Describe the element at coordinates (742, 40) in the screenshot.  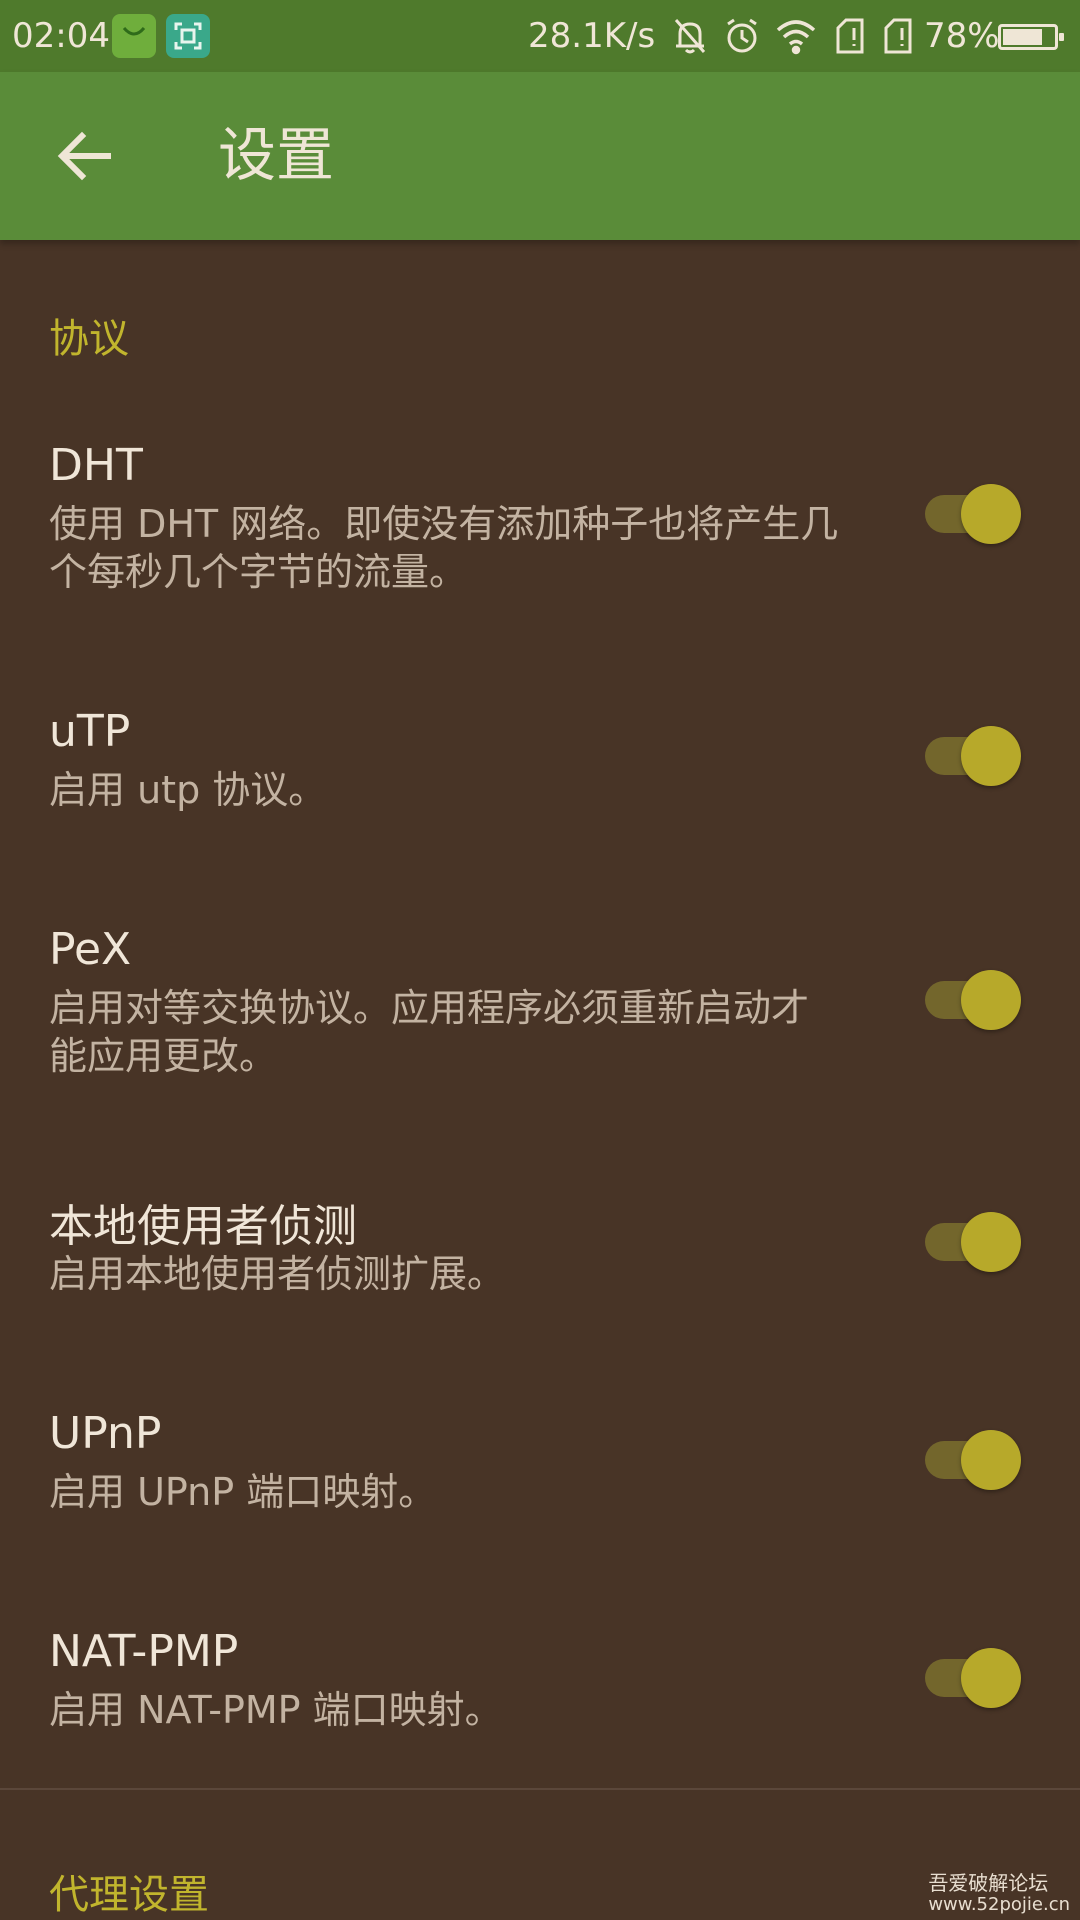
I see `alarm-icon` at that location.